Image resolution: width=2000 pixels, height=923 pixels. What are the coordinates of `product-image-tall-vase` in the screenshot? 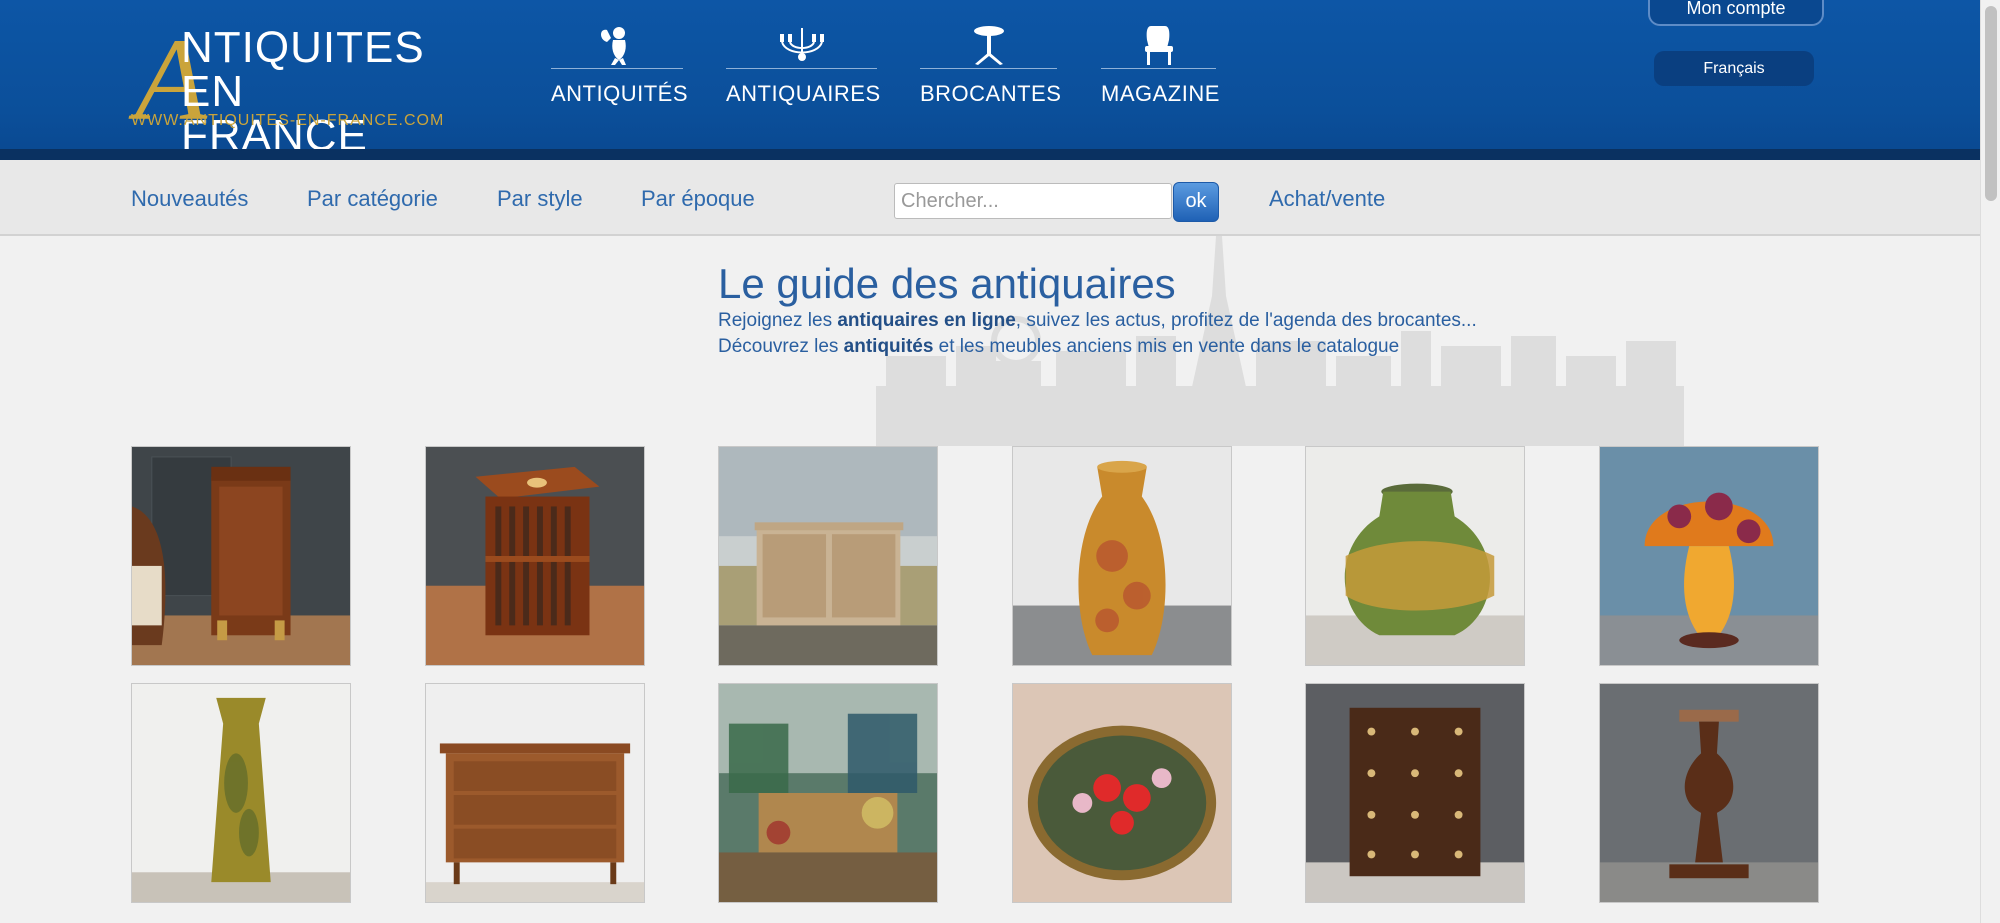 It's located at (241, 793).